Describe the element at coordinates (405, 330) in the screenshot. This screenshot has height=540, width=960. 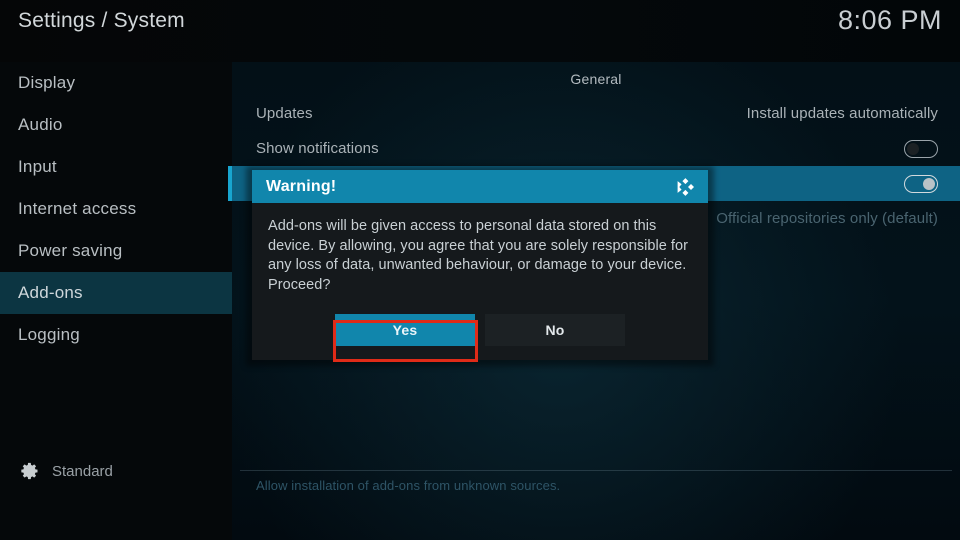
I see `yes-button: Yes` at that location.